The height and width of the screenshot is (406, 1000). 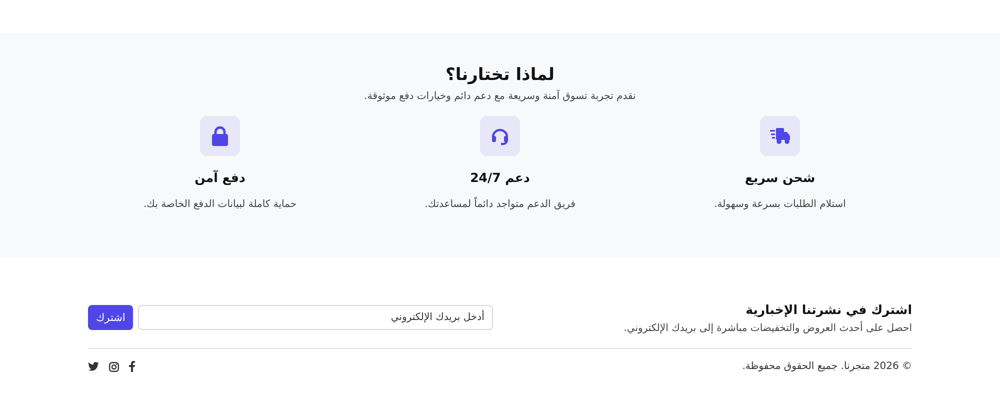 I want to click on twitter-icon, so click(x=93, y=366).